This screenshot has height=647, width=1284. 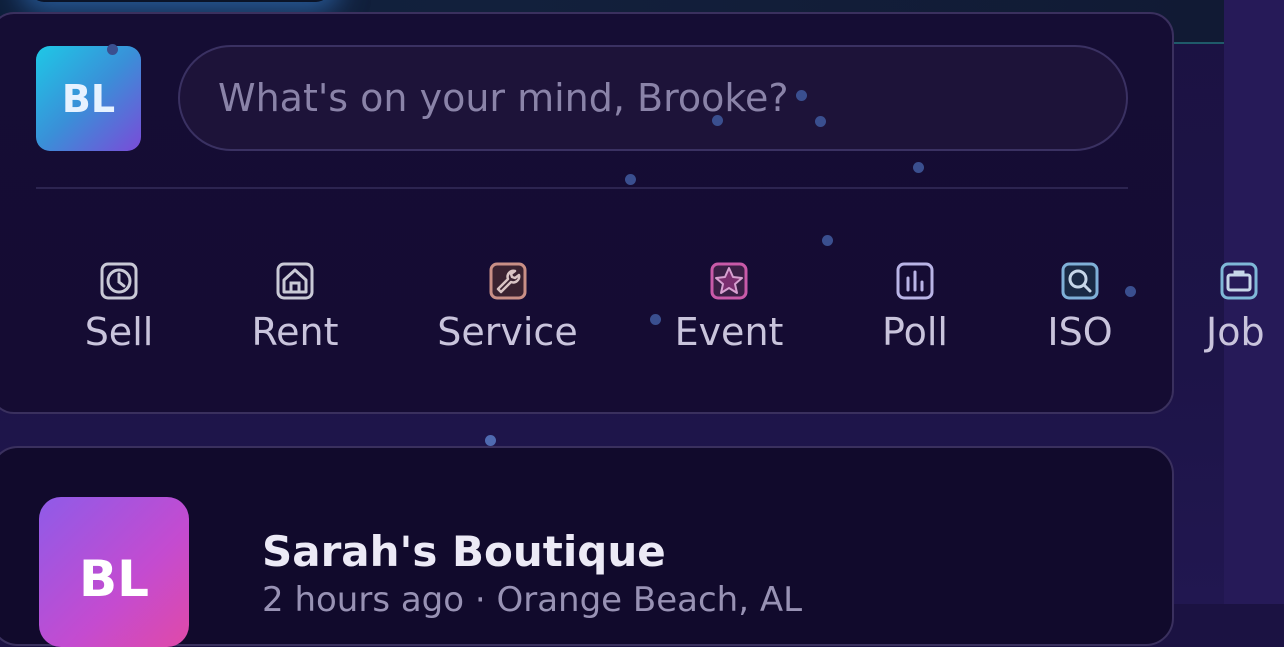 I want to click on event-button: Event, so click(x=729, y=308).